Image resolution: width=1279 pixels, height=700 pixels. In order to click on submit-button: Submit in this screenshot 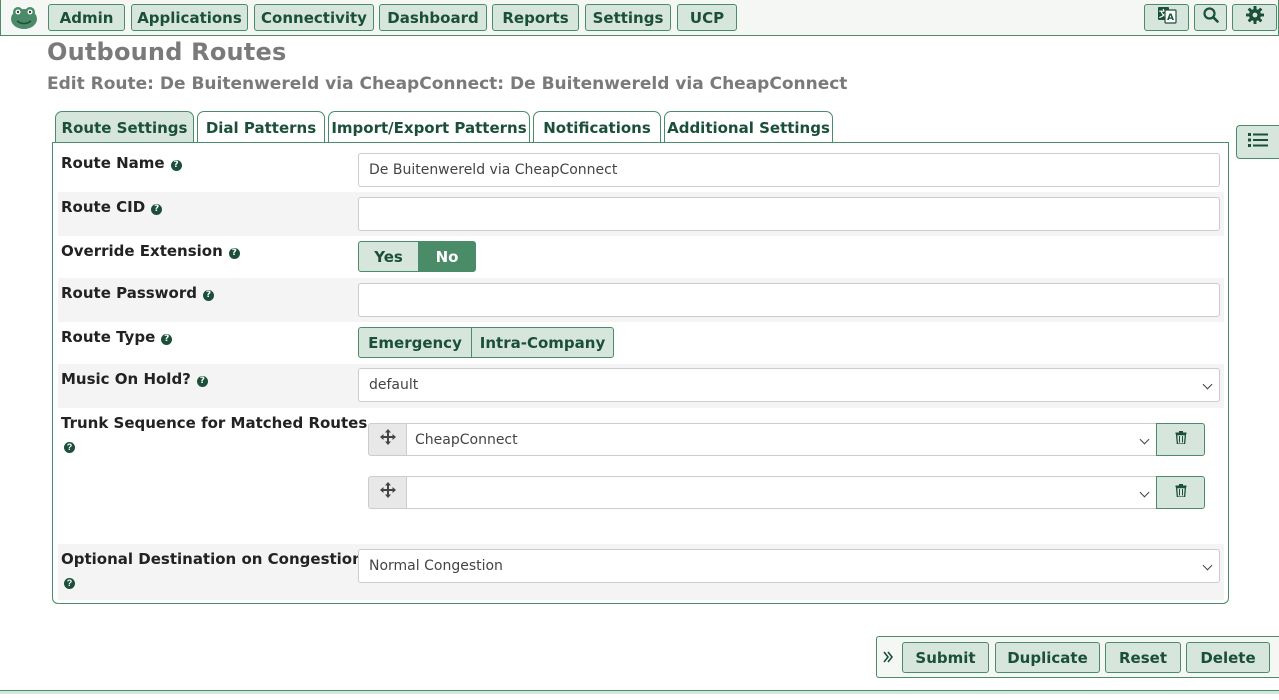, I will do `click(945, 657)`.